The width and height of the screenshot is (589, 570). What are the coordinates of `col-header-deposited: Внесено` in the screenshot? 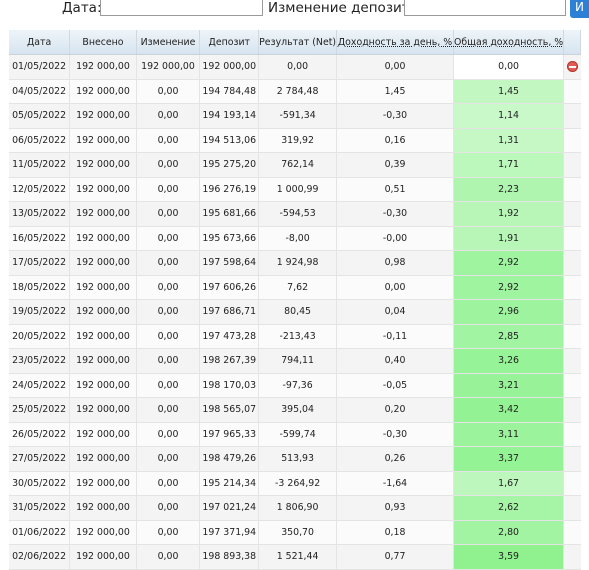 It's located at (103, 42).